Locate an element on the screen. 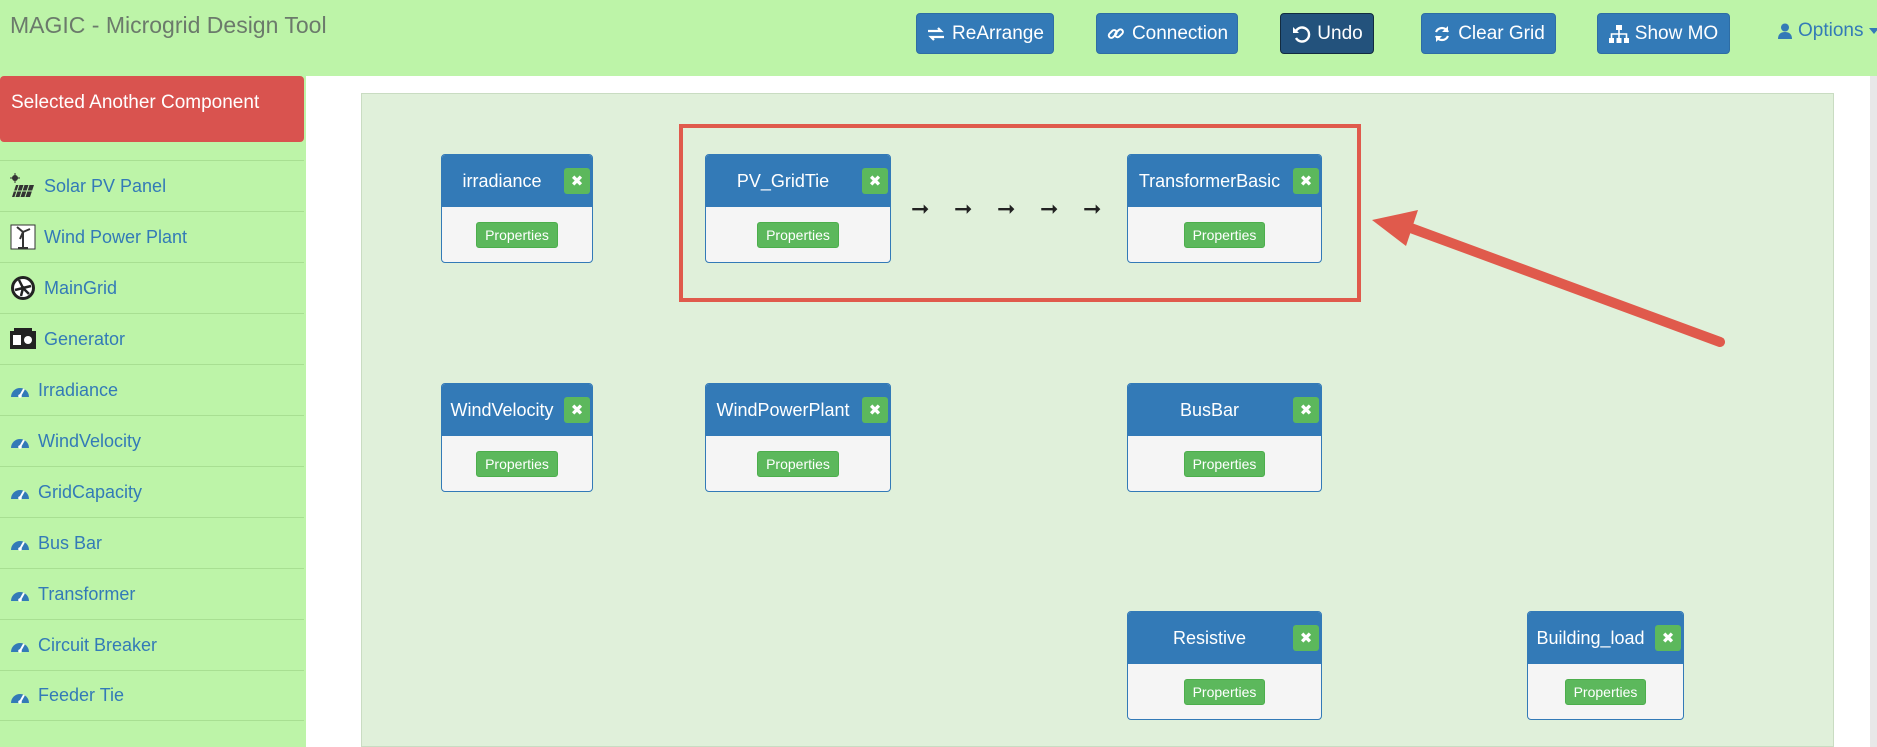  node-resistive: Resistive ✖ Properties is located at coordinates (1224, 665).